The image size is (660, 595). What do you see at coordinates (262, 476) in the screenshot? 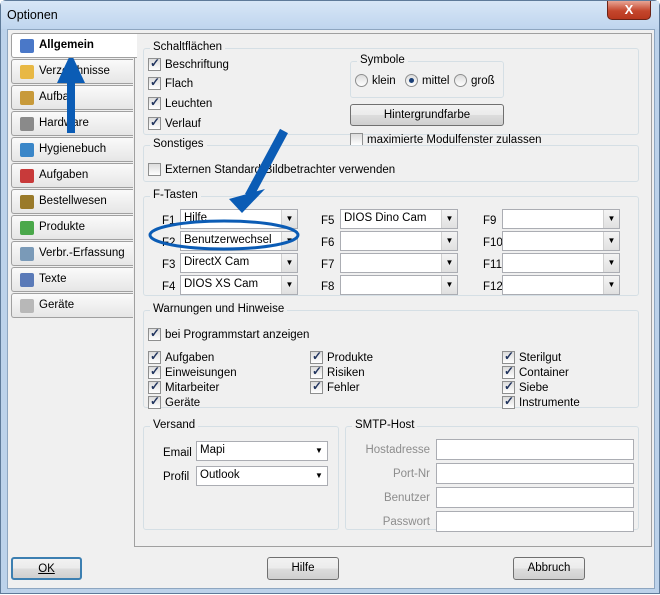
I see `profil-select: Outlook ▼` at bounding box center [262, 476].